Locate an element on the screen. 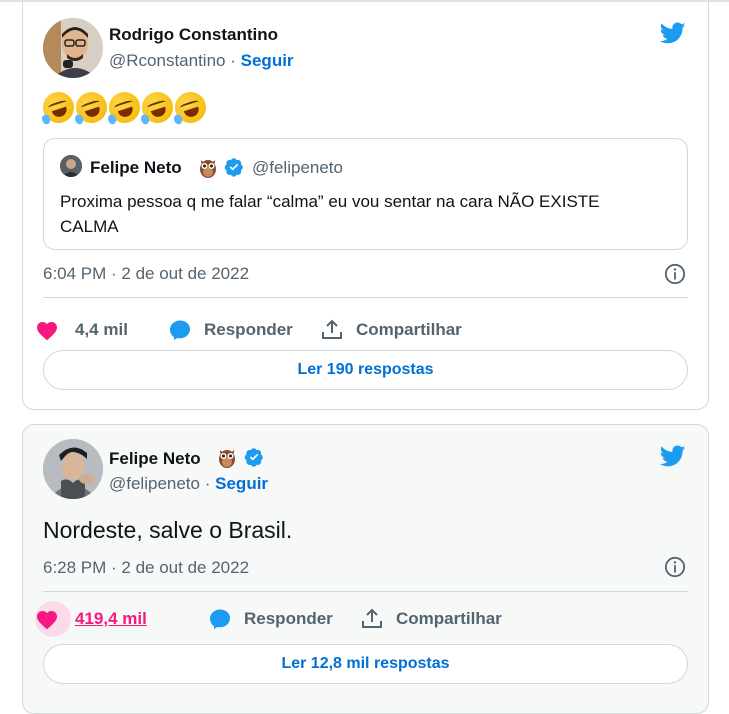 This screenshot has width=729, height=714. author-name: Felipe Neto is located at coordinates (155, 459).